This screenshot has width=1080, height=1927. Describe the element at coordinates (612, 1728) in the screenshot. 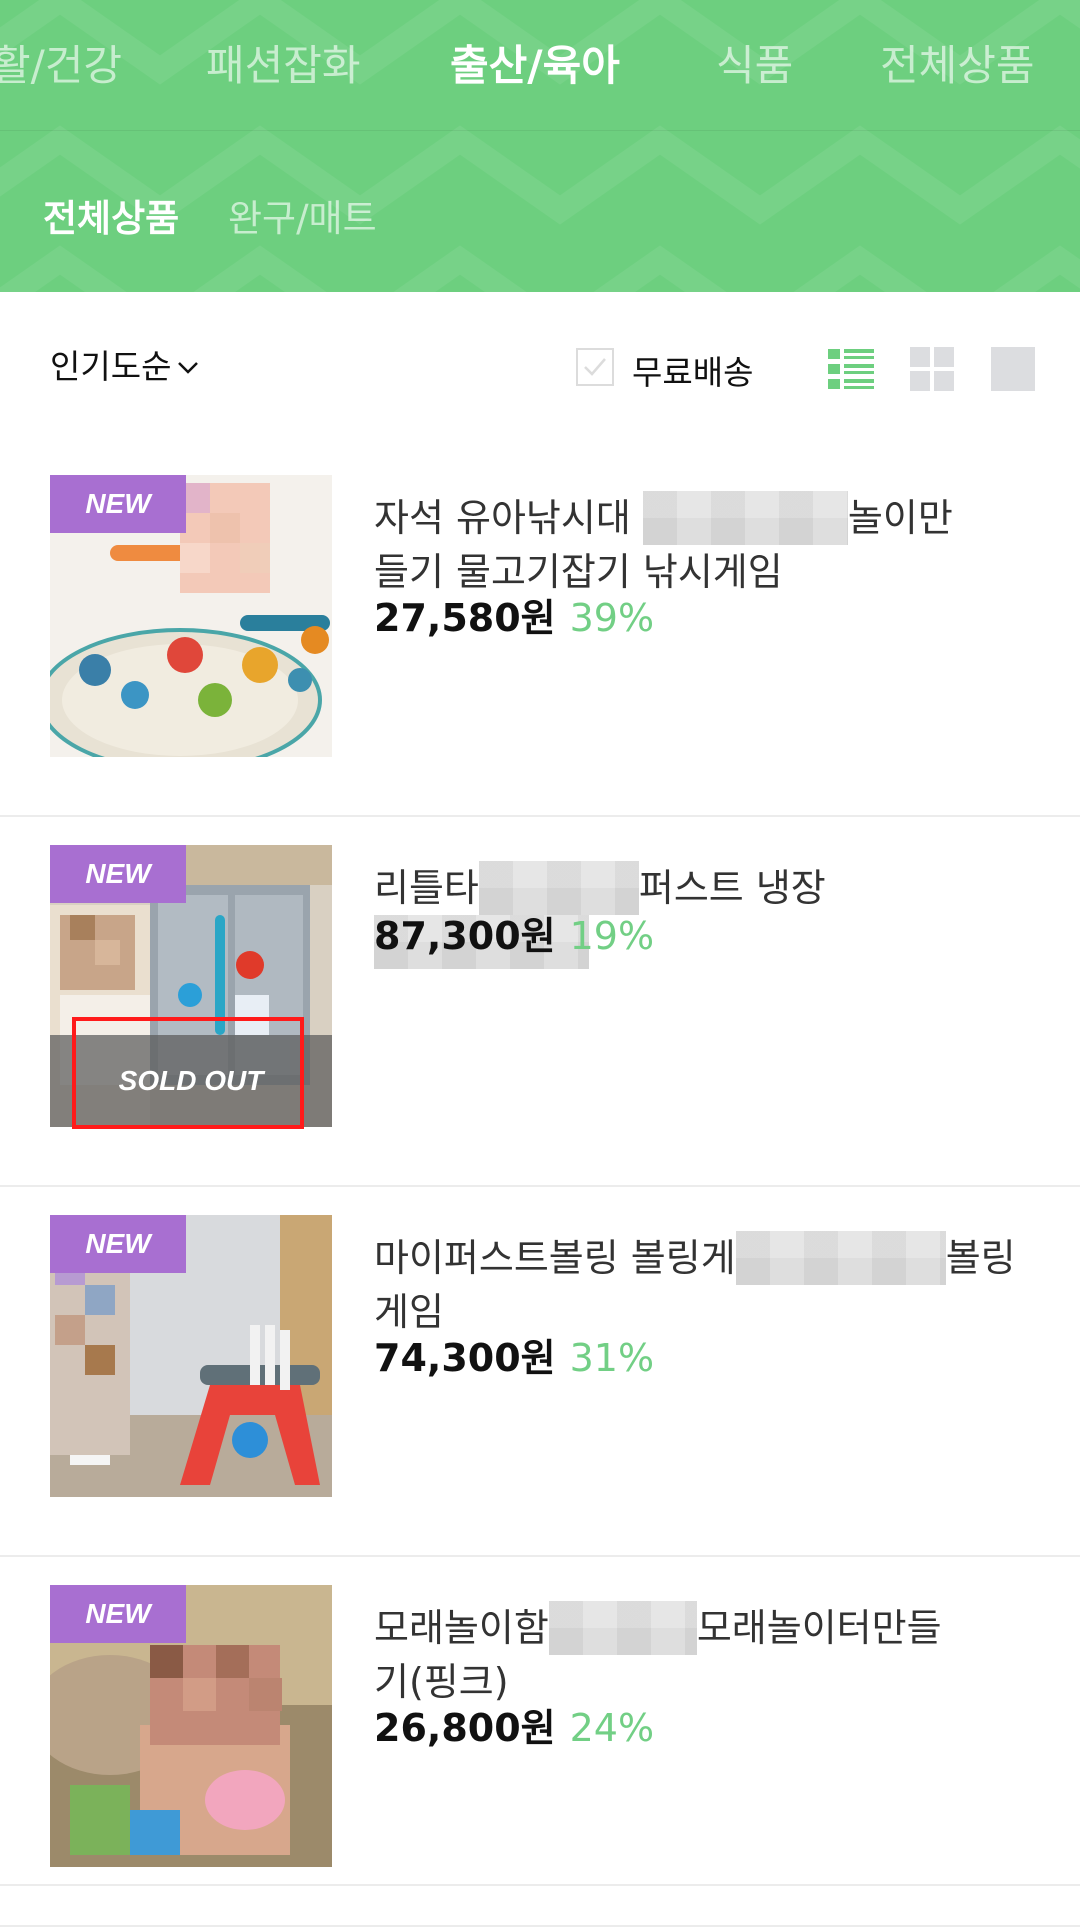

I see `product-discount: 24%` at that location.